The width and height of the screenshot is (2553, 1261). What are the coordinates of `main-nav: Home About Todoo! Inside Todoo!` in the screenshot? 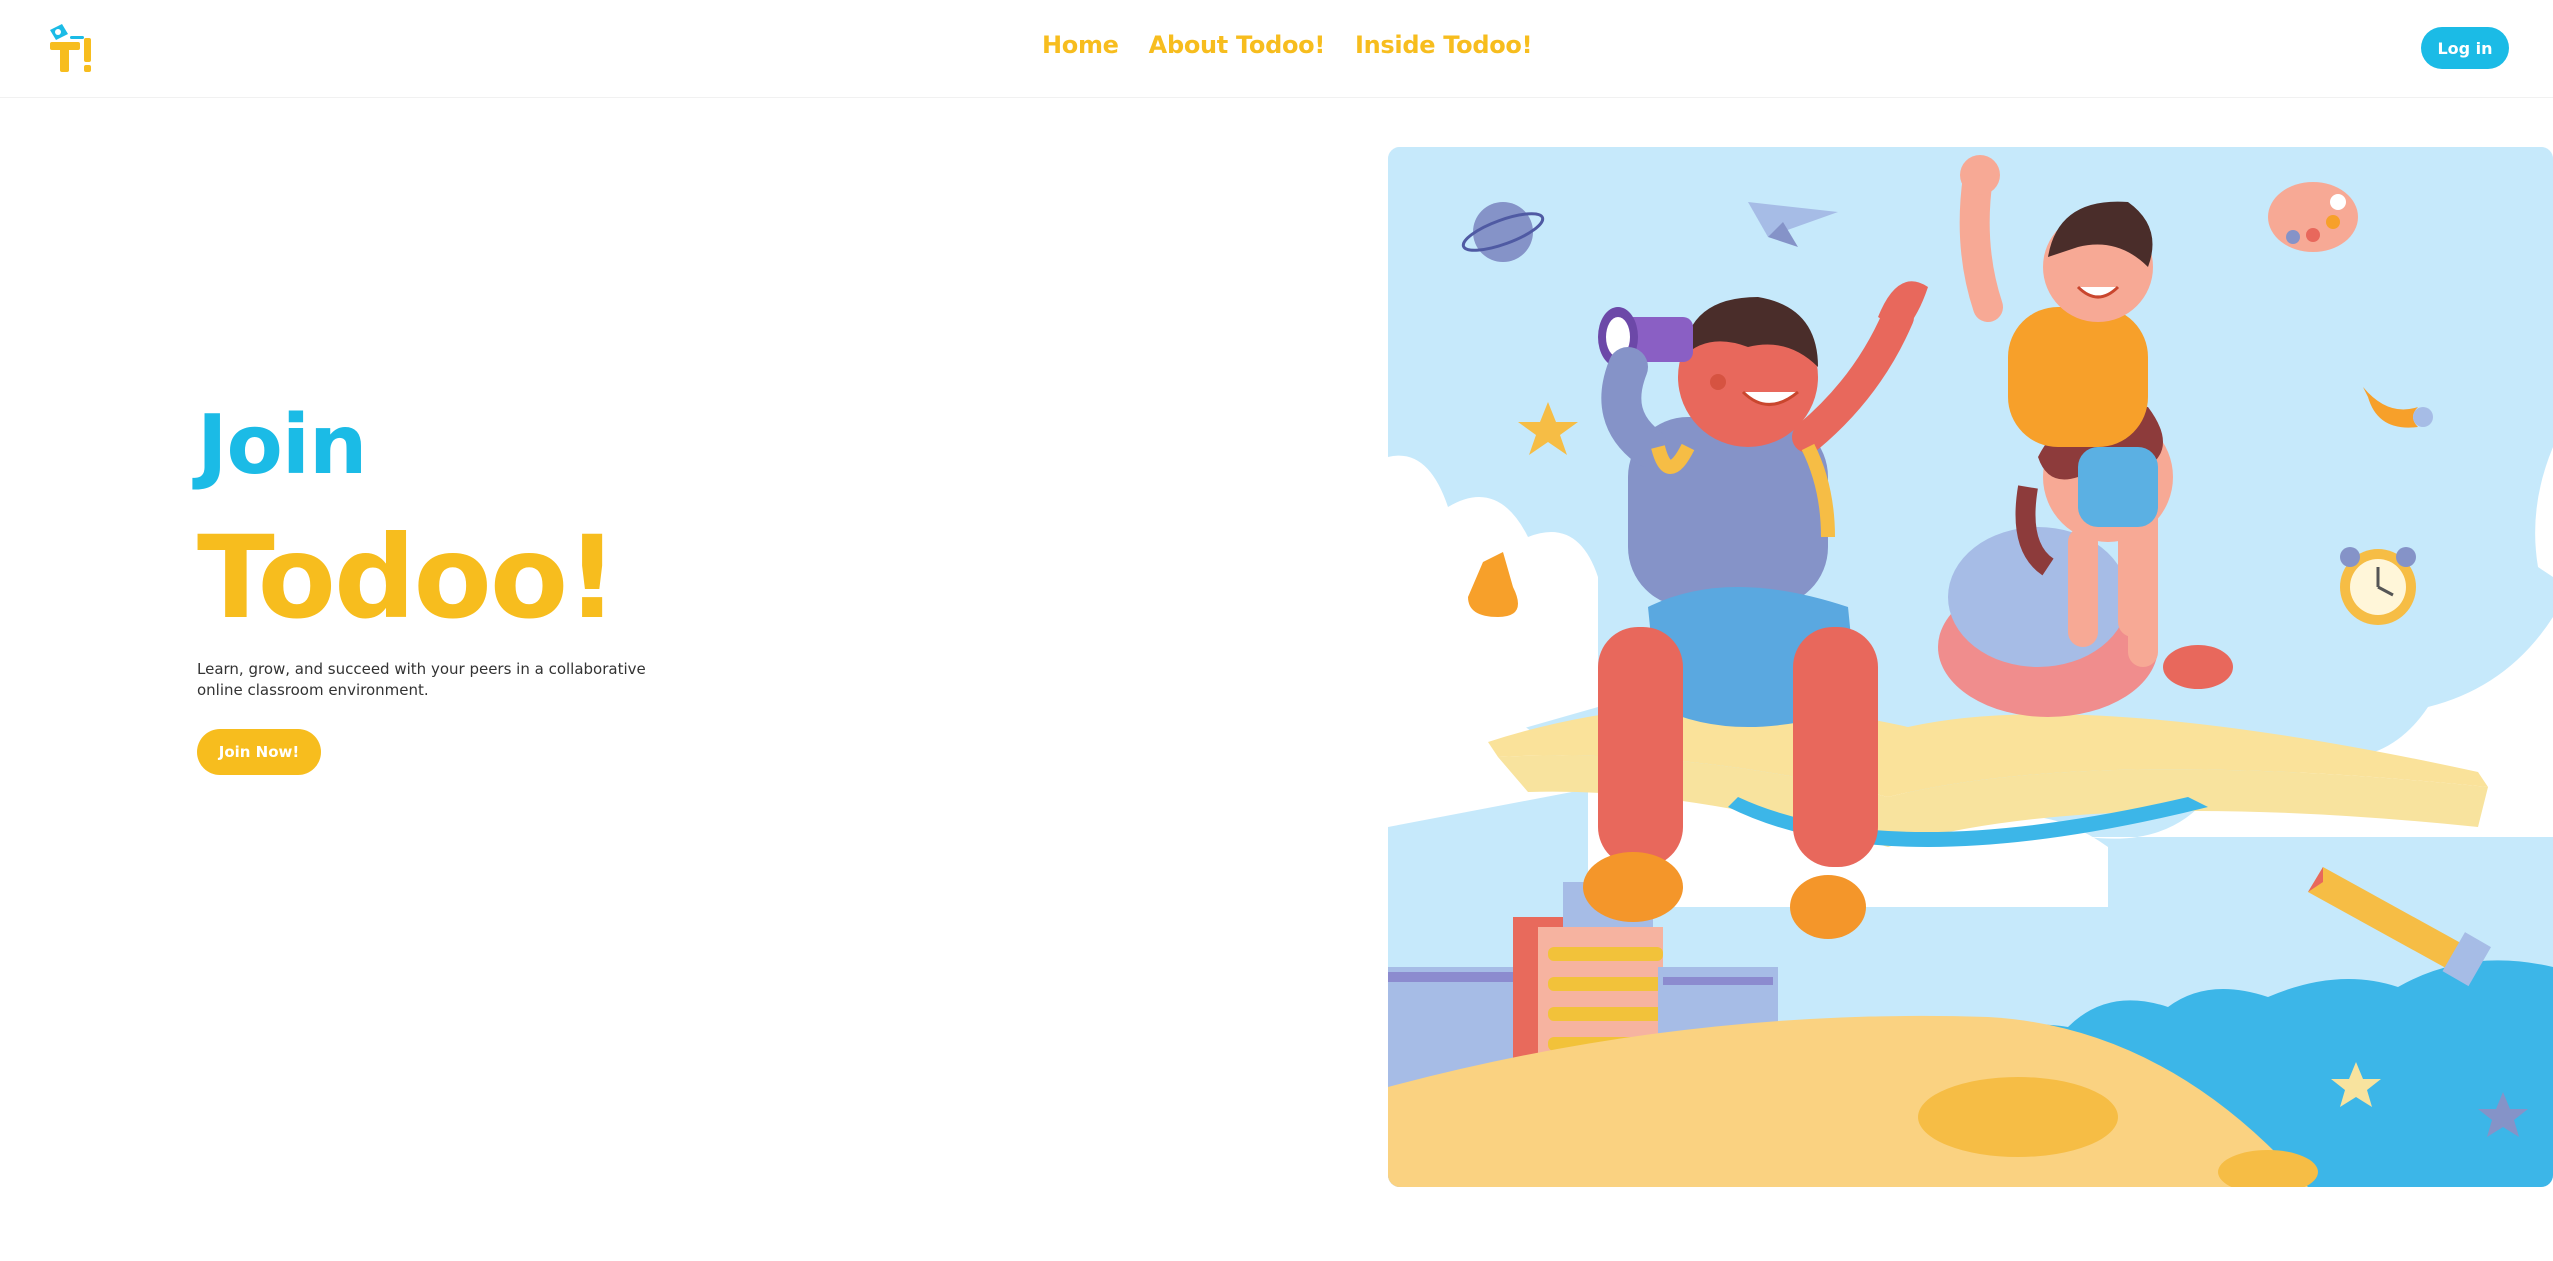 It's located at (1287, 45).